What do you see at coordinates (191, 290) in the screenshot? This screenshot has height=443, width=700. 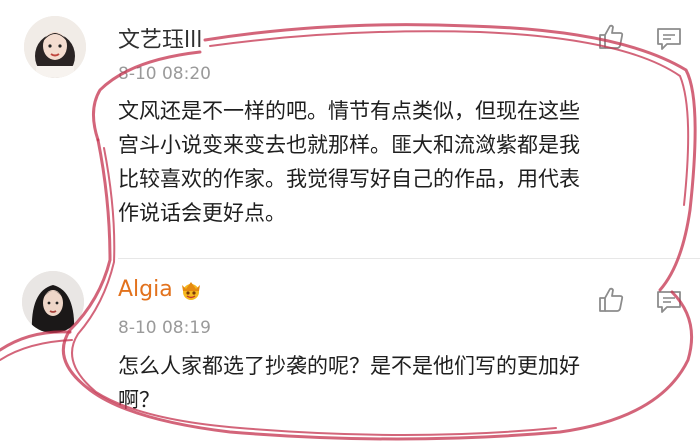 I see `crown-emoji-icon` at bounding box center [191, 290].